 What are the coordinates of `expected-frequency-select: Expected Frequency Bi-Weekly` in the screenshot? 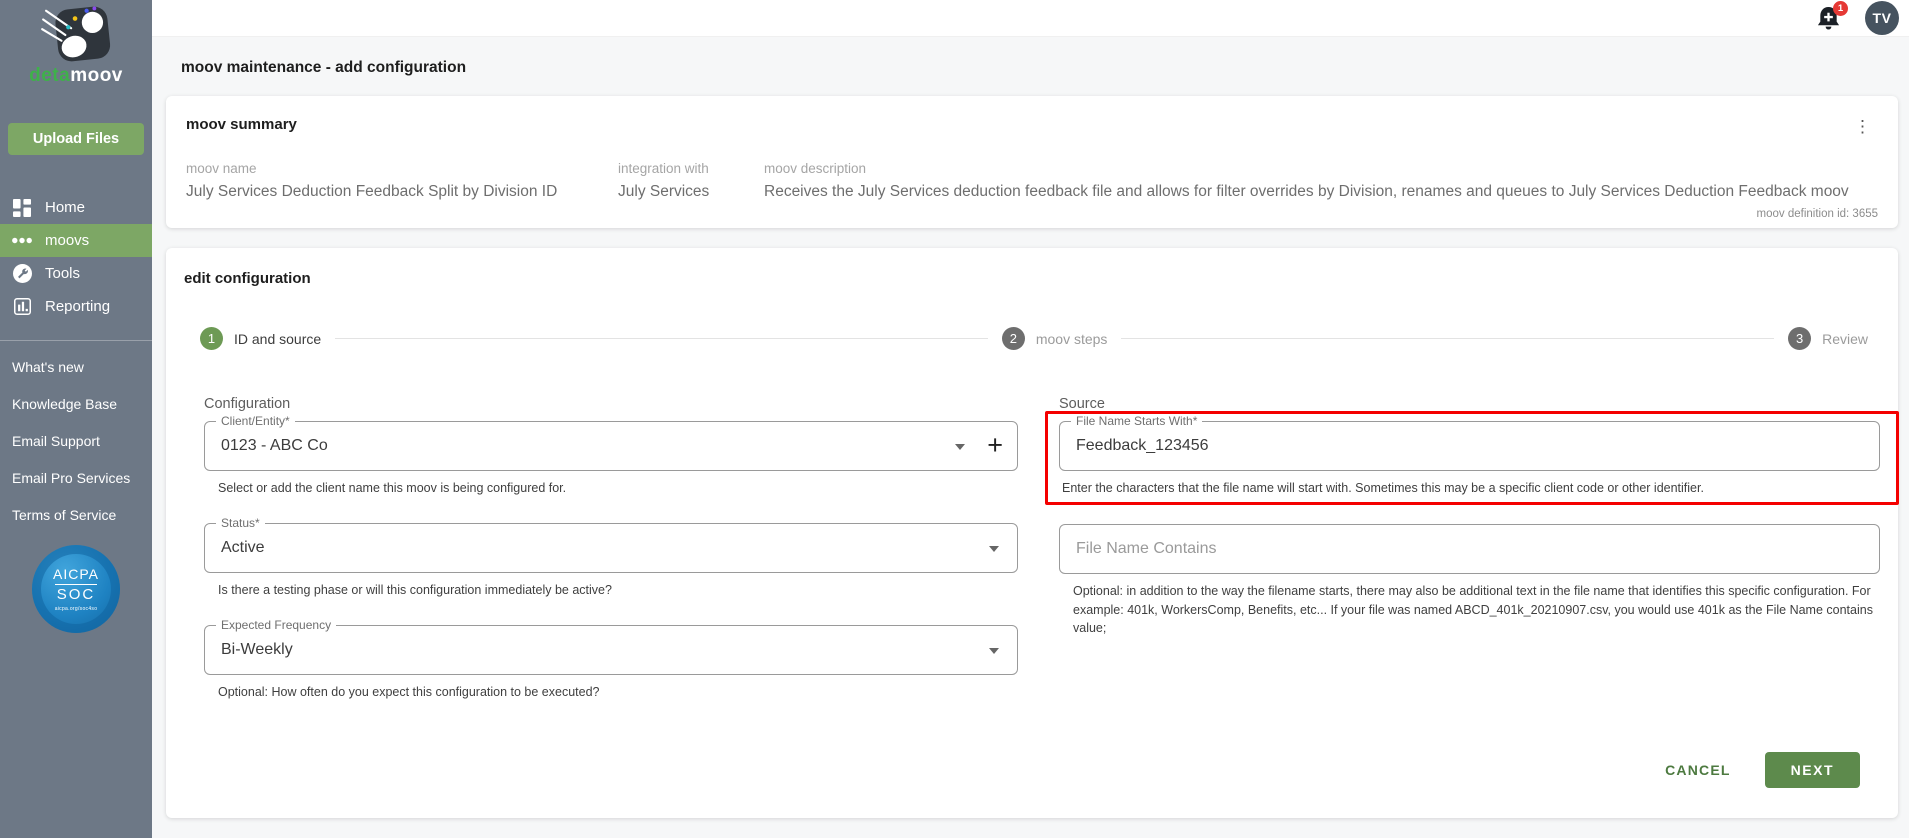 It's located at (611, 646).